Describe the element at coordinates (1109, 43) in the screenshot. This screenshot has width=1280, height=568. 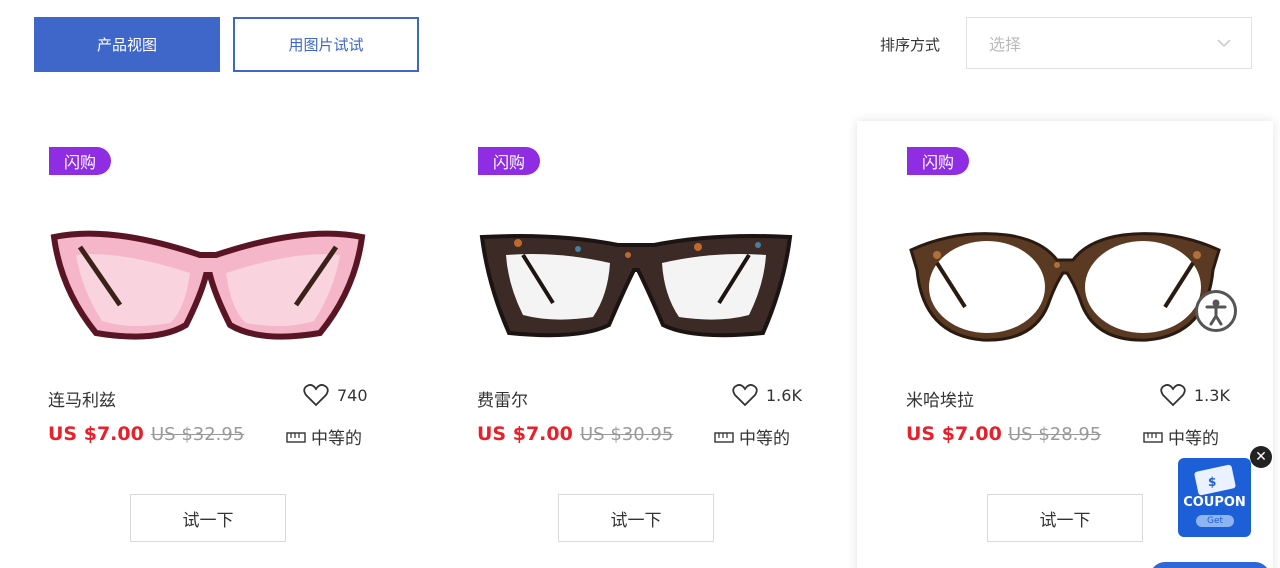
I see `sort-select: 选择` at that location.